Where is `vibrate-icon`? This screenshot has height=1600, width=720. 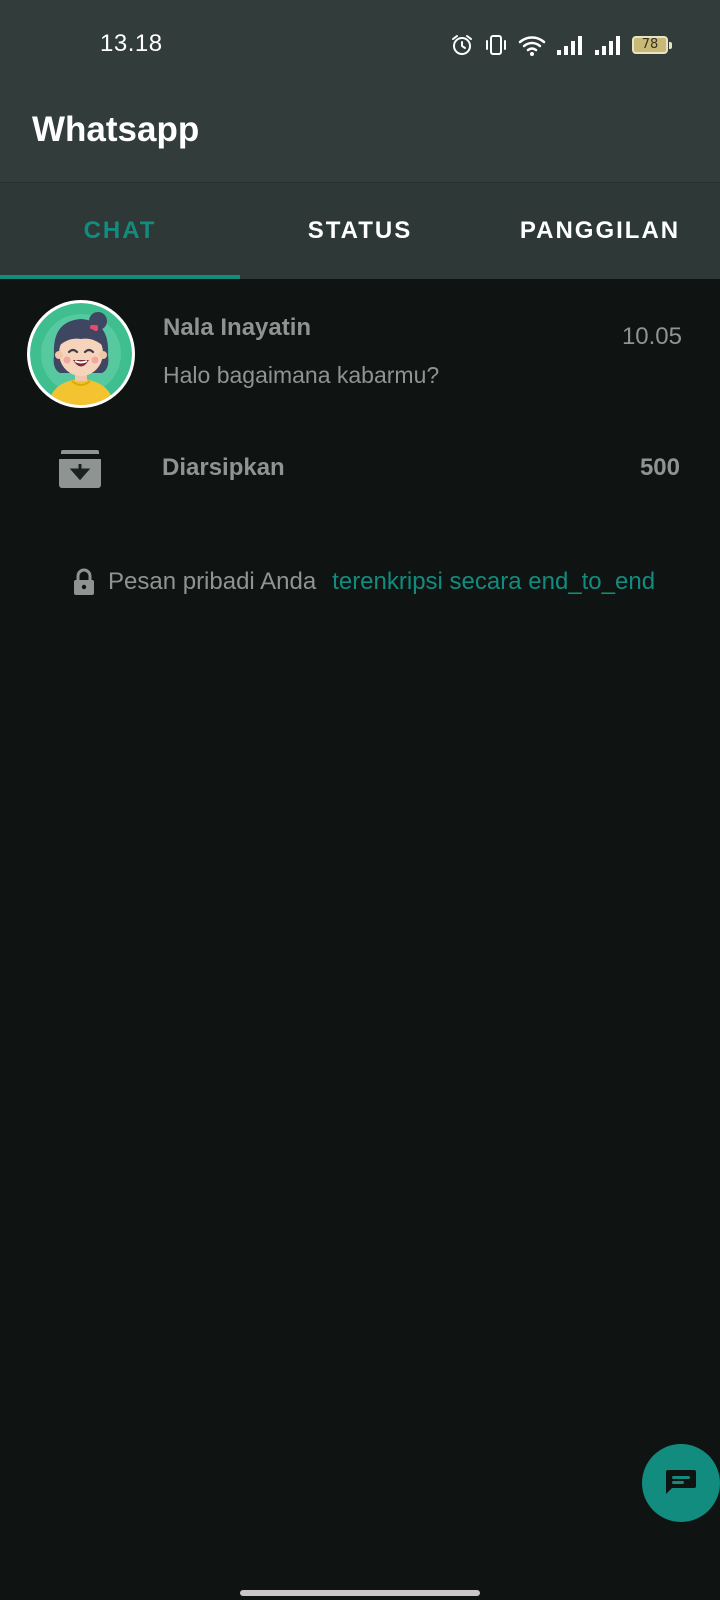
vibrate-icon is located at coordinates (496, 45).